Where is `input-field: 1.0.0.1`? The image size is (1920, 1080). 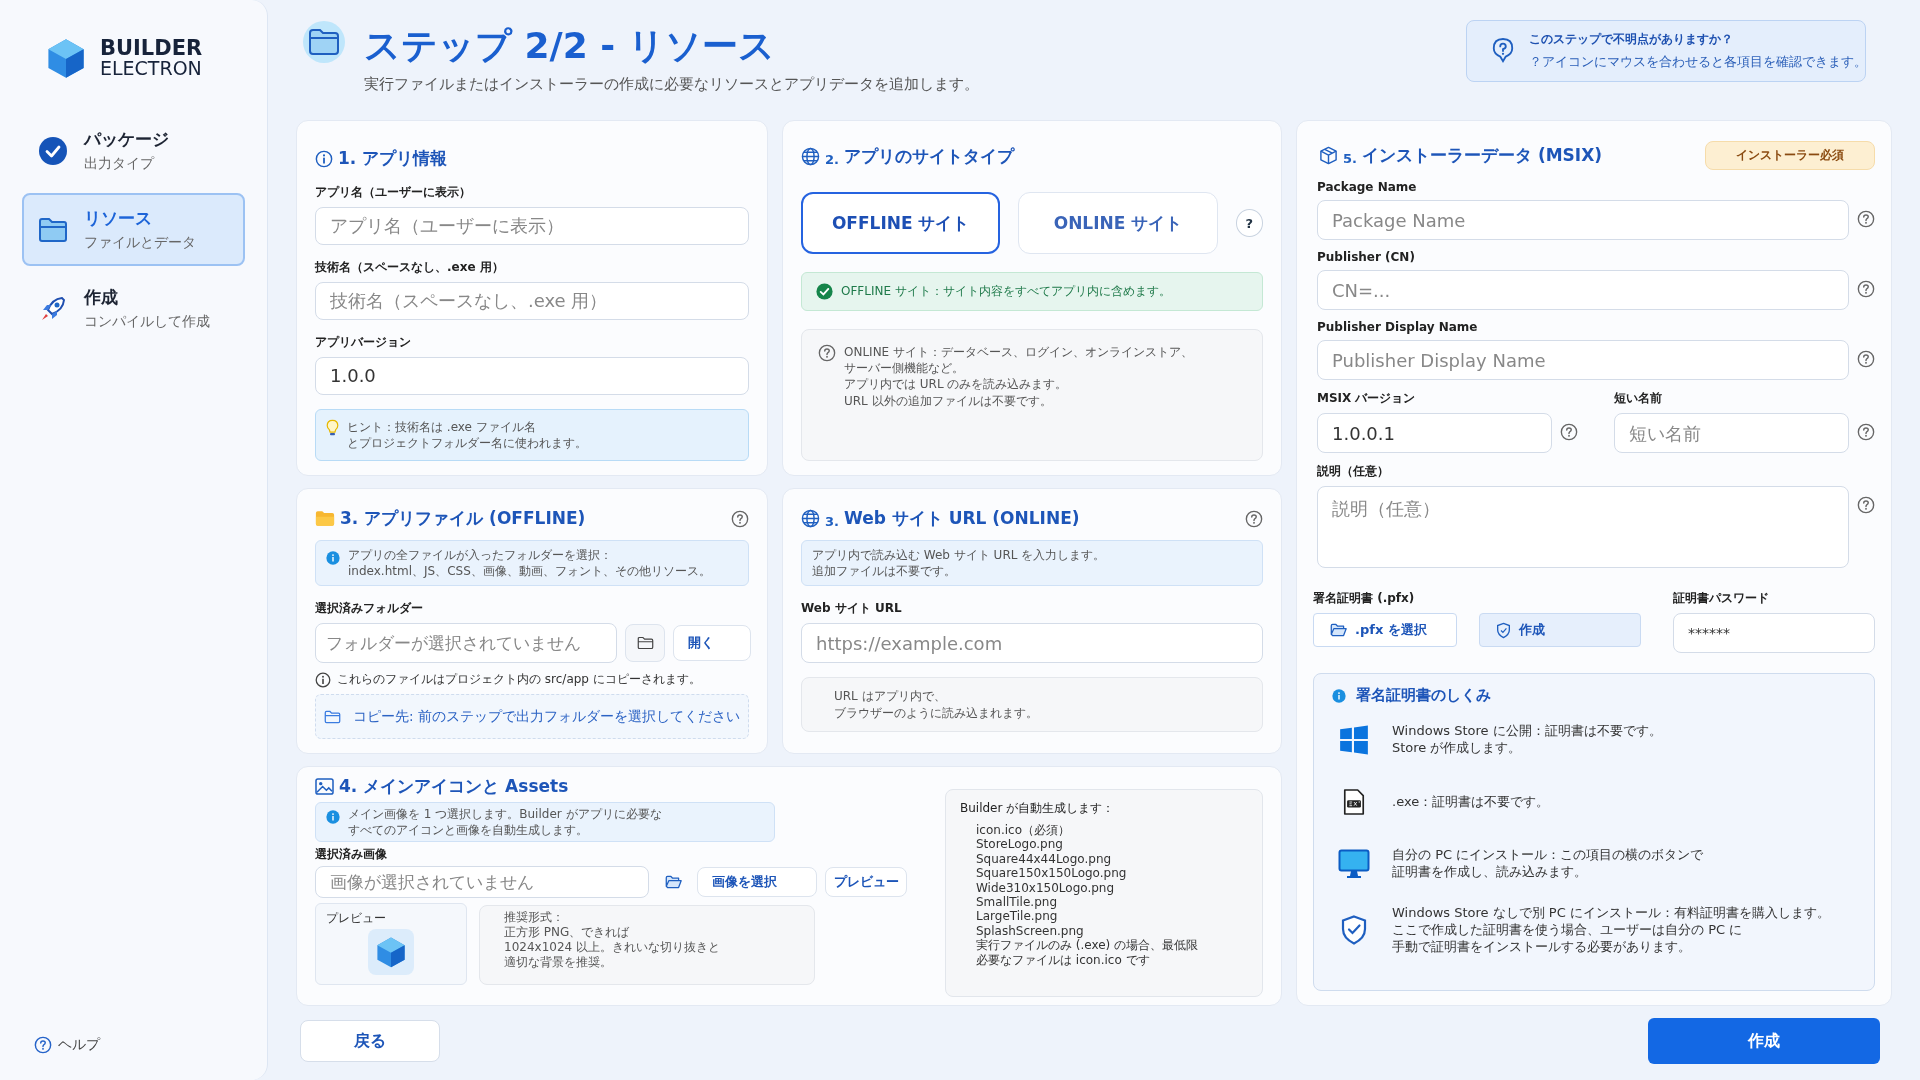 input-field: 1.0.0.1 is located at coordinates (1434, 433).